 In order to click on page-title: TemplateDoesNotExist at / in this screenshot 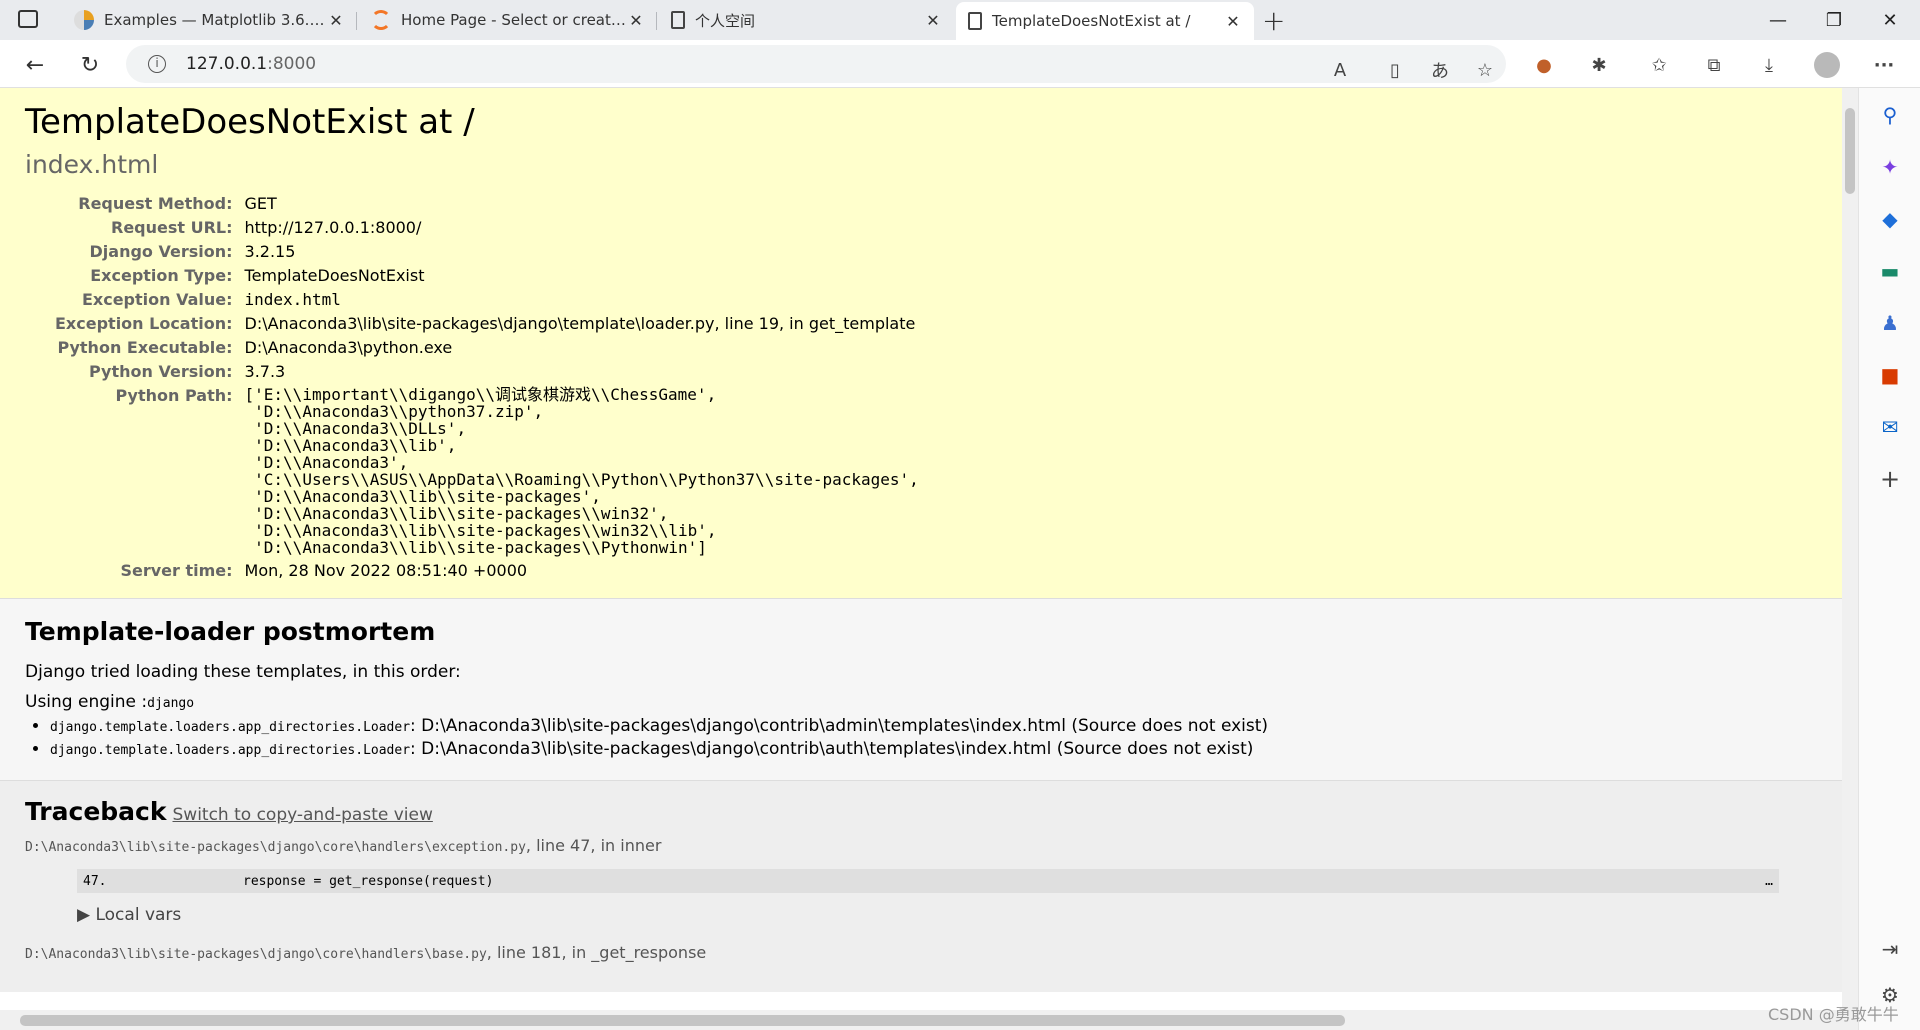, I will do `click(250, 122)`.